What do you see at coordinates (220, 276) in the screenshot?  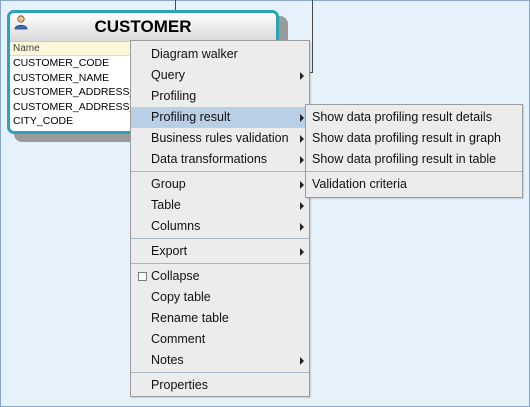 I see `menu-item-collapse: Collapse` at bounding box center [220, 276].